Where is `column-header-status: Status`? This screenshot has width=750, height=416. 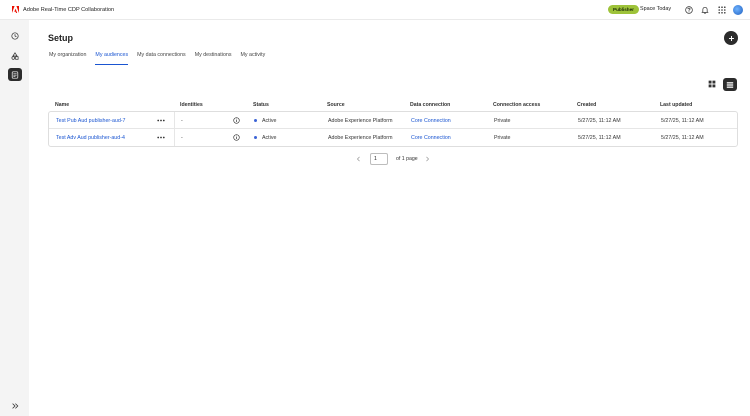 column-header-status: Status is located at coordinates (261, 105).